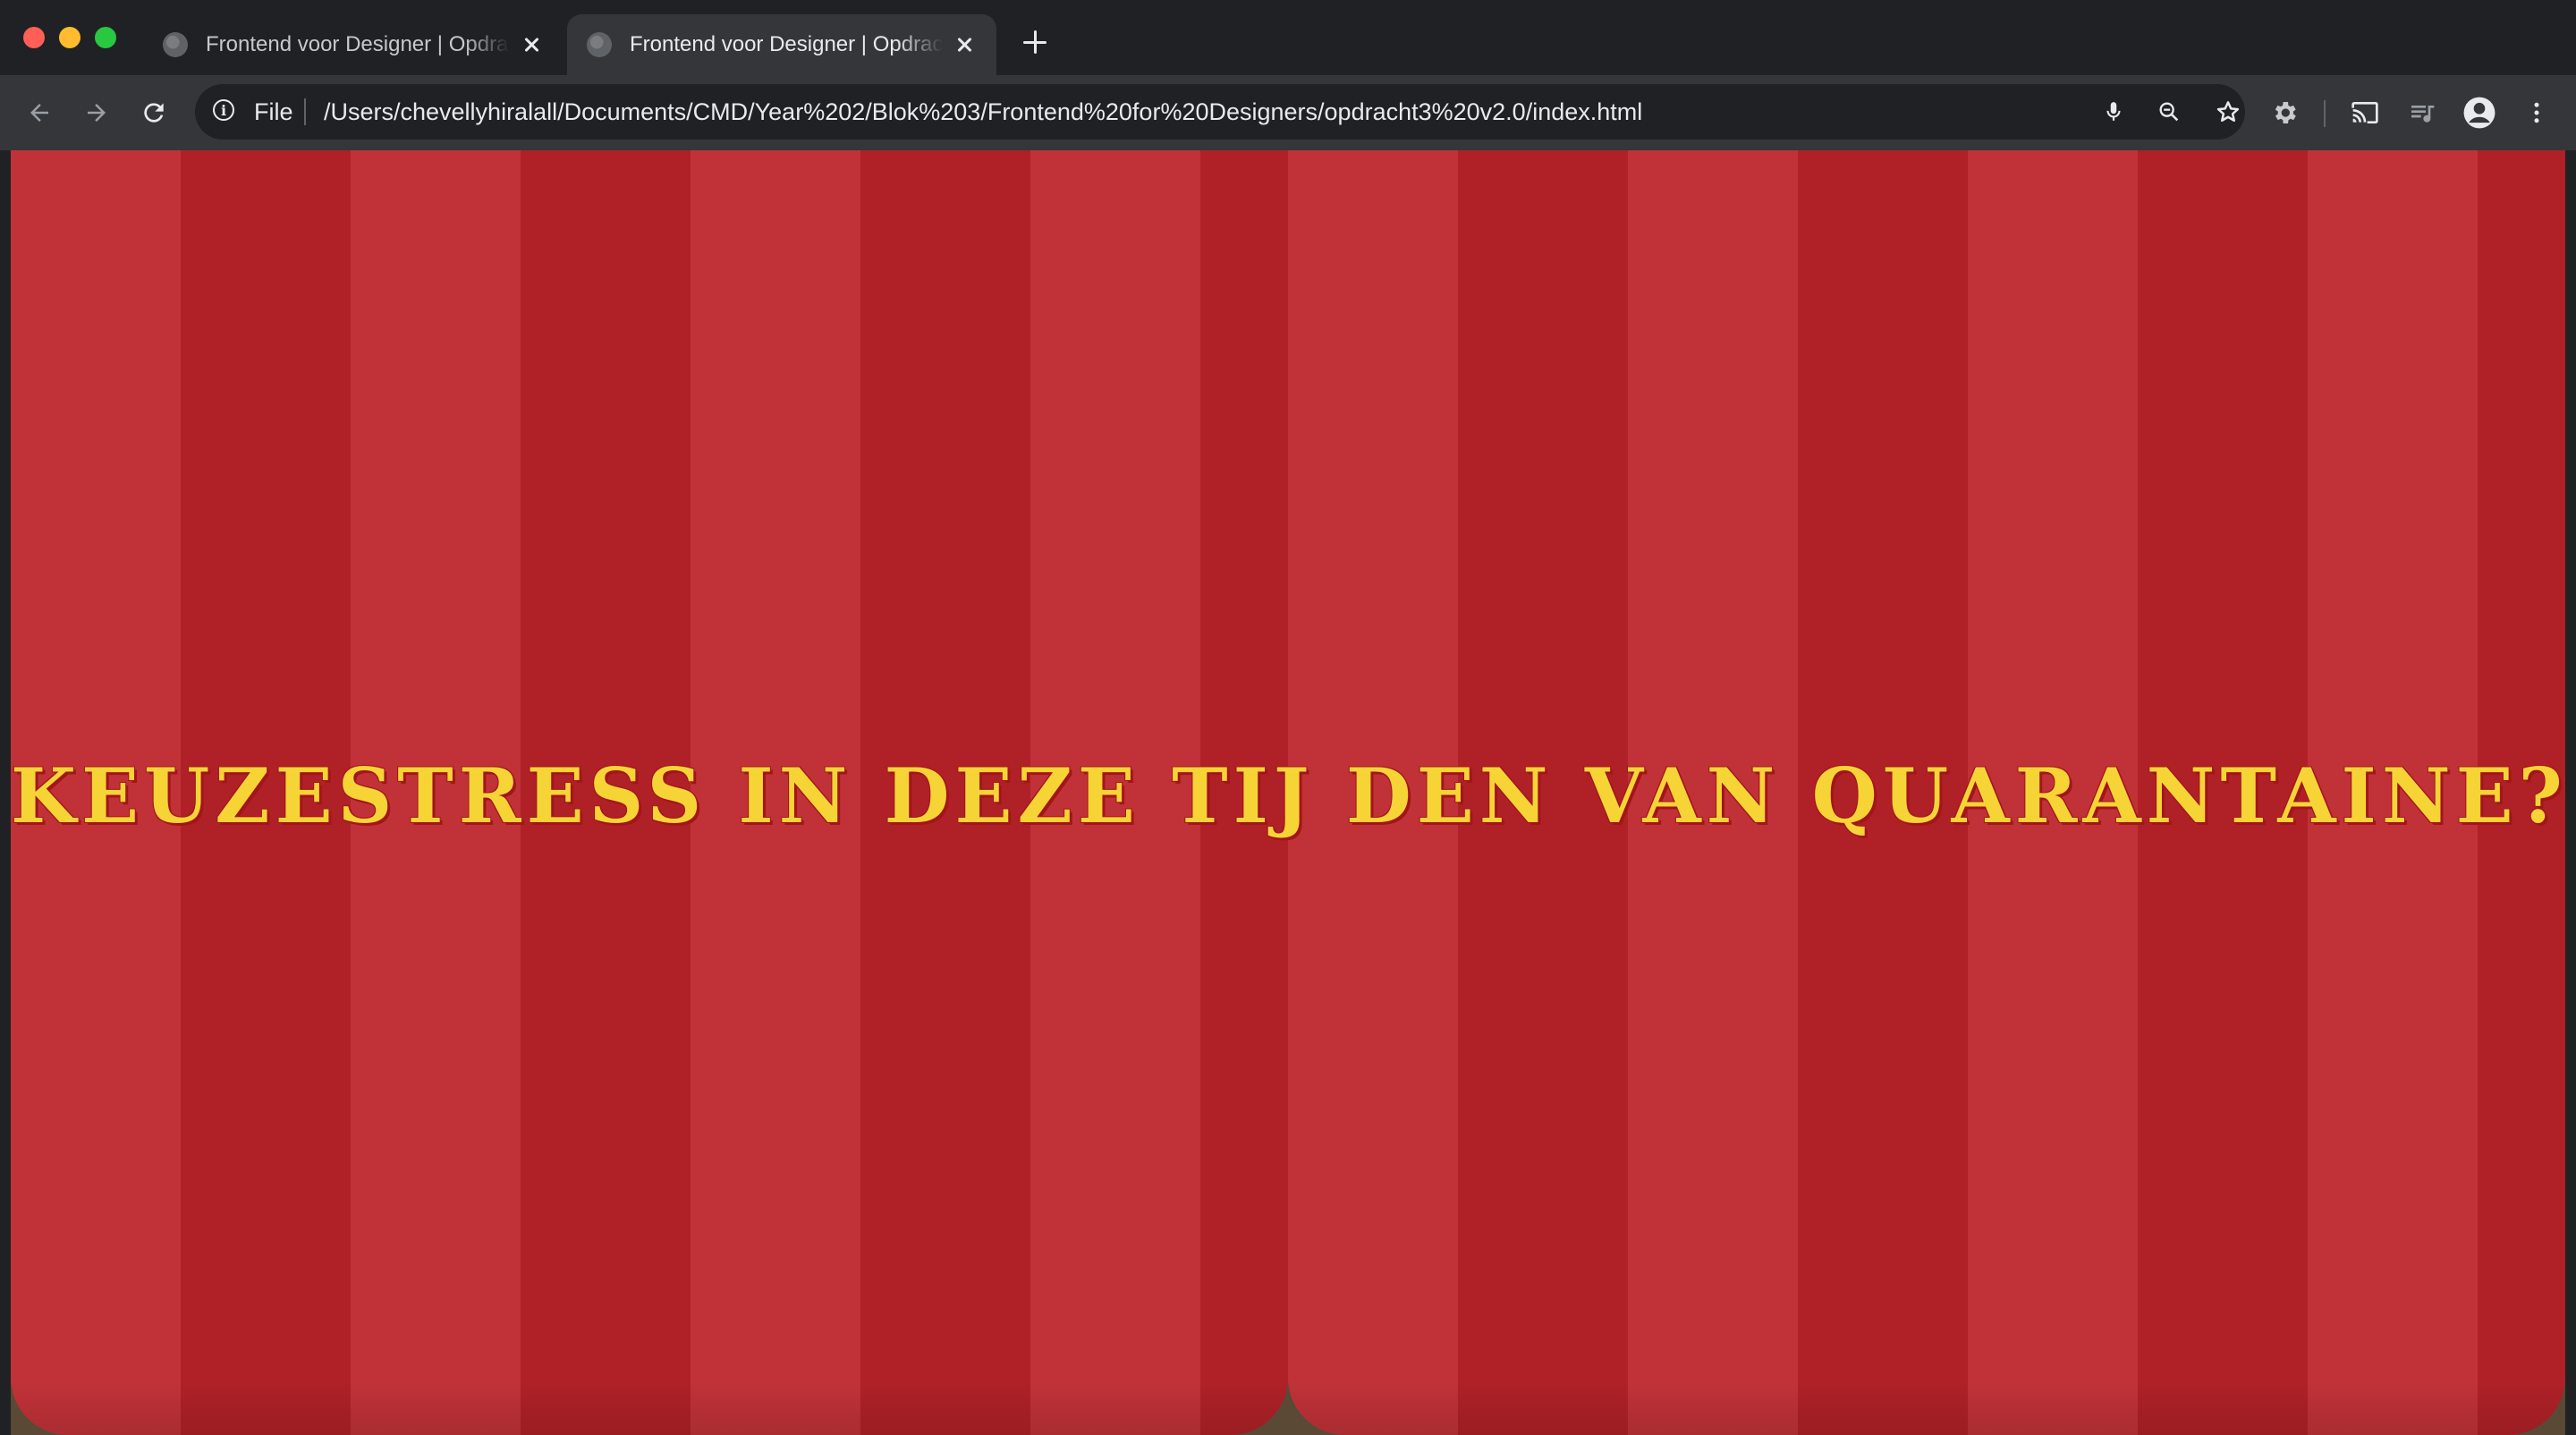  What do you see at coordinates (2284, 112) in the screenshot?
I see `gear-icon` at bounding box center [2284, 112].